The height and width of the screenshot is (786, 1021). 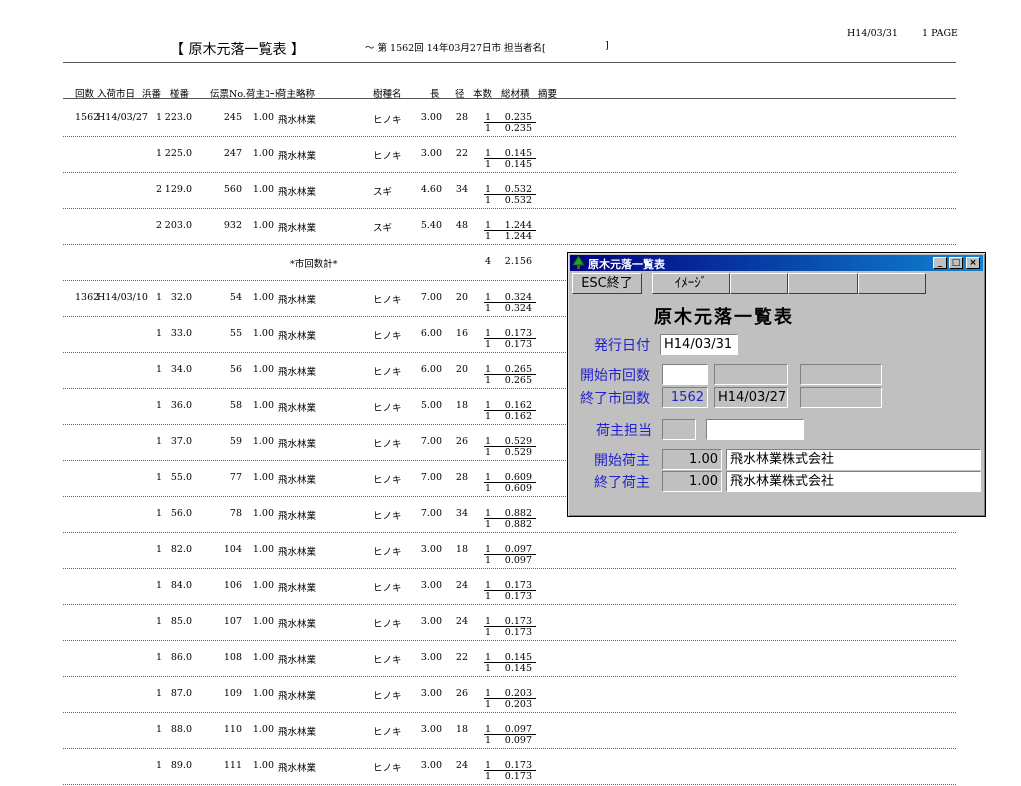 I want to click on row-pile-no: 88.0, so click(x=181, y=729).